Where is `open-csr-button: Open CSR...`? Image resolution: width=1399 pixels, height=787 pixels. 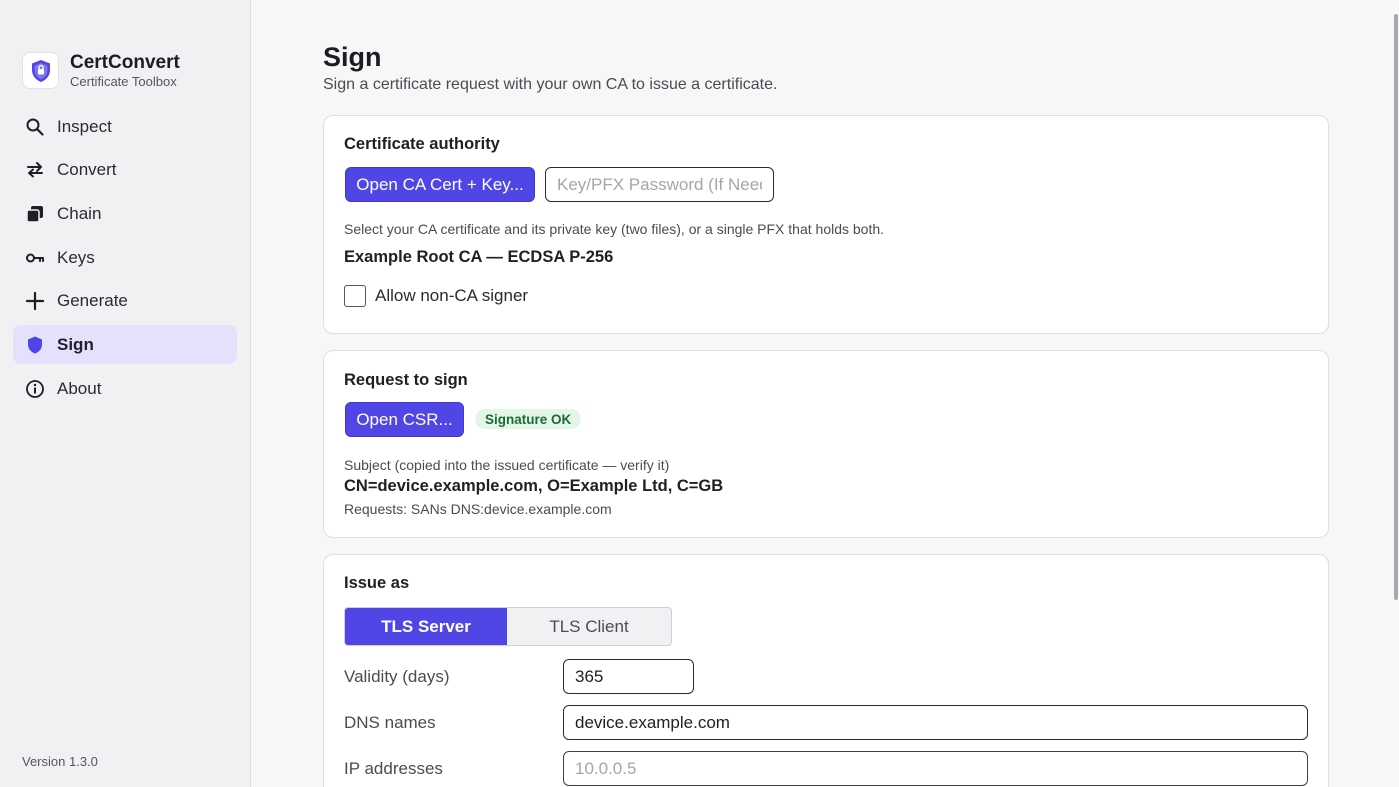 open-csr-button: Open CSR... is located at coordinates (404, 419).